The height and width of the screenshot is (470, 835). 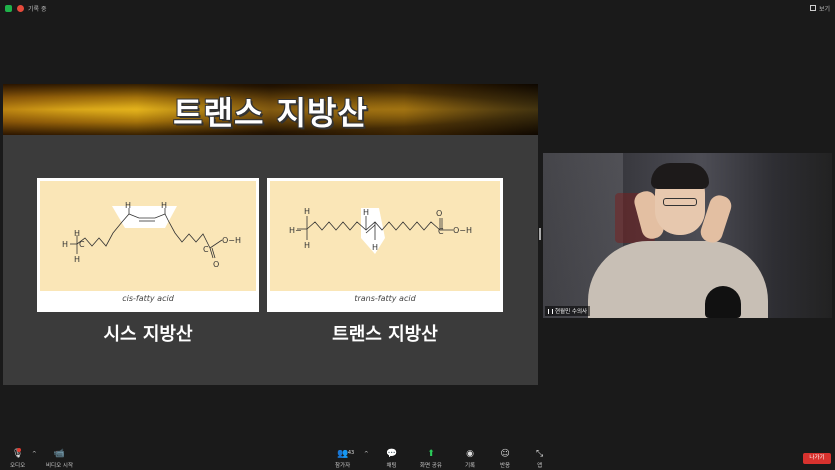 What do you see at coordinates (8, 8) in the screenshot?
I see `shield-icon` at bounding box center [8, 8].